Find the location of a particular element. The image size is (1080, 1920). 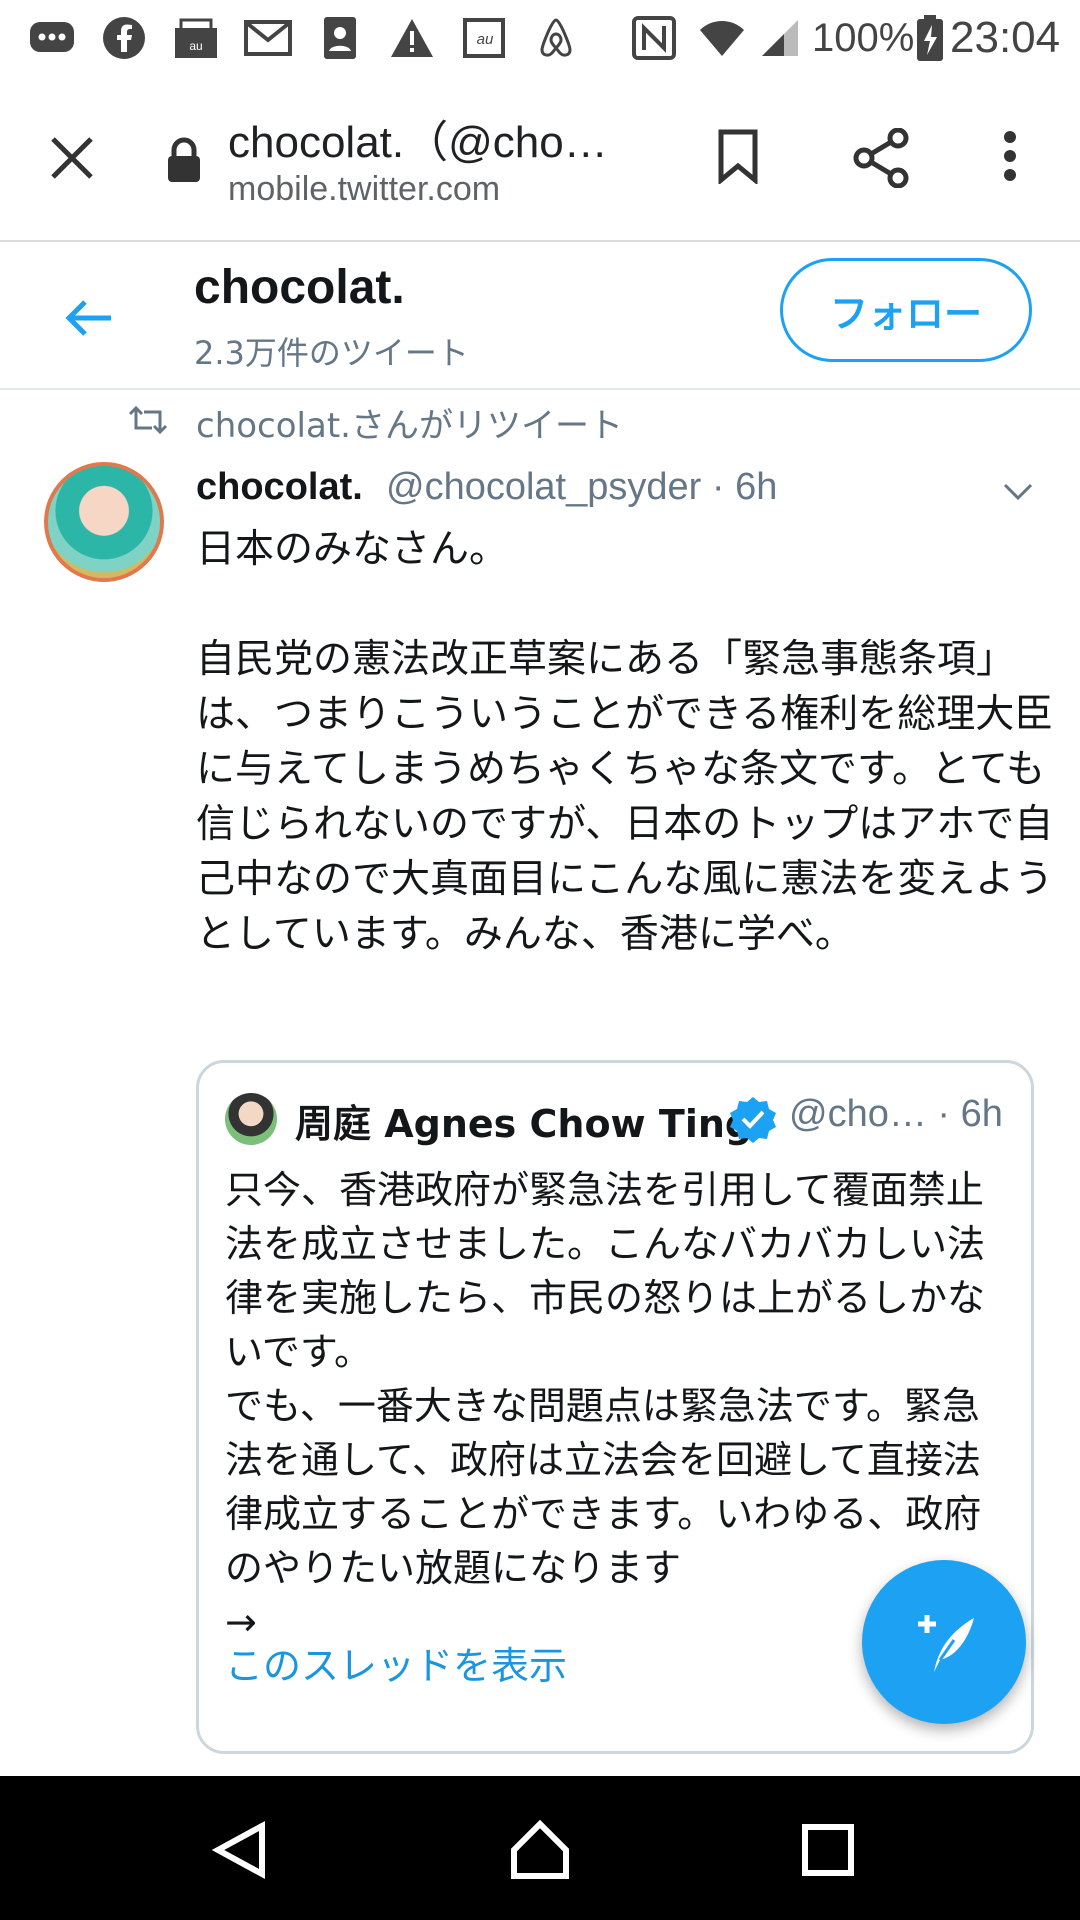

tweet-author-name: chocolat. is located at coordinates (279, 487).